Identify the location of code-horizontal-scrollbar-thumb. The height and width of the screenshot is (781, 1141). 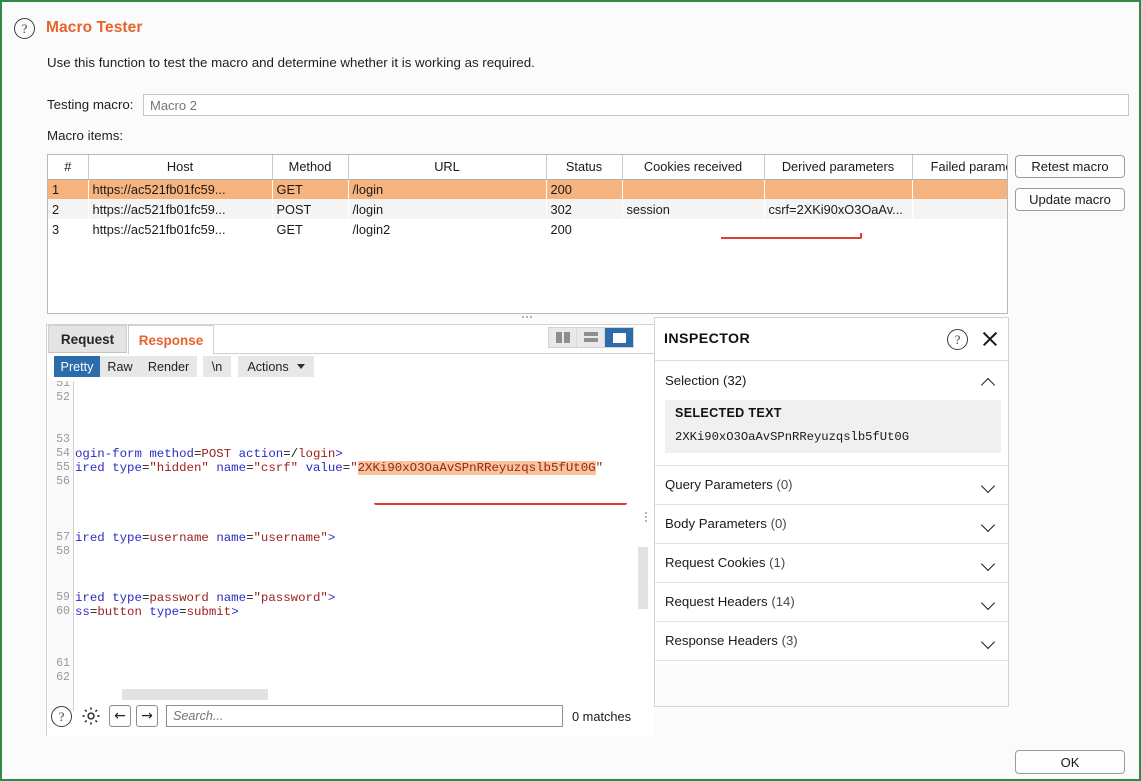
(195, 694).